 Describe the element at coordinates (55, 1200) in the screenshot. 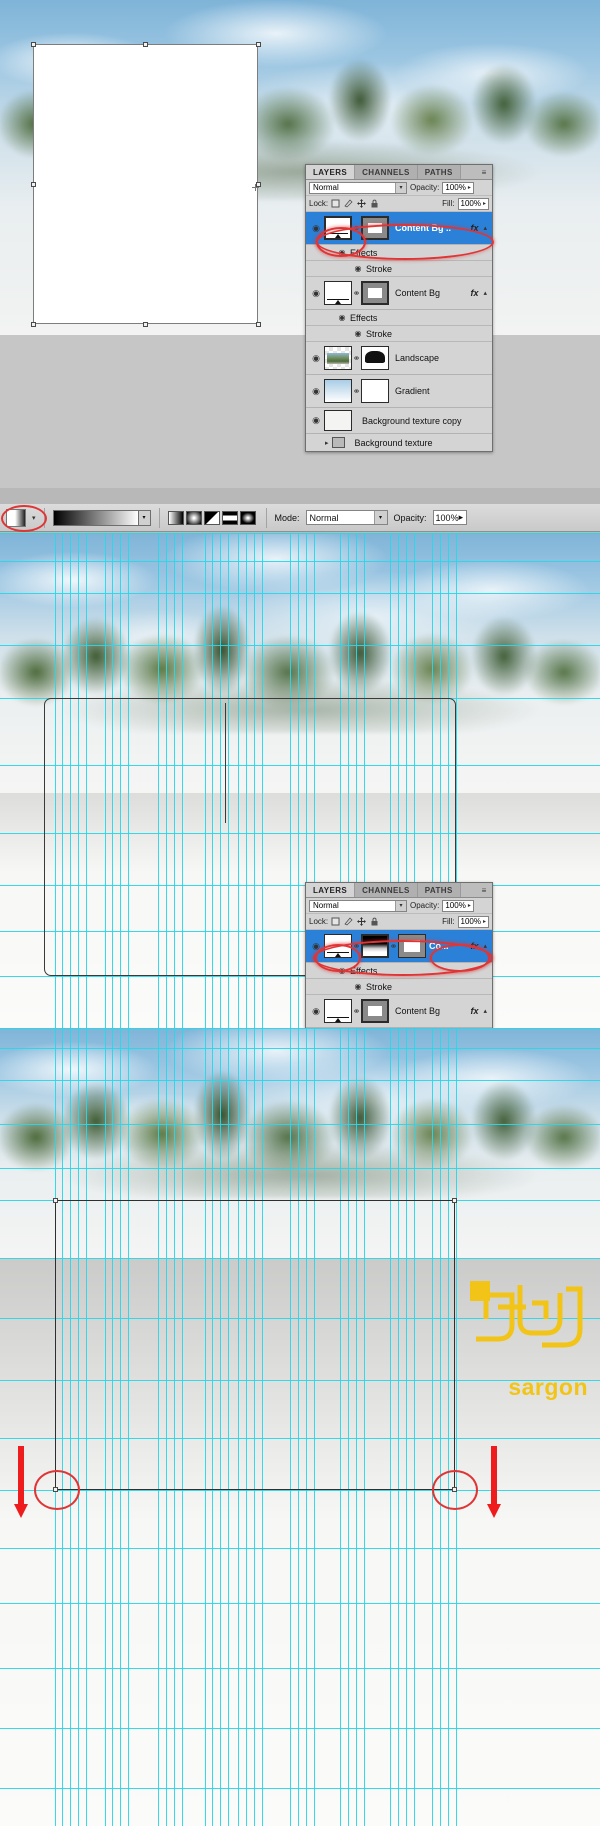

I see `selection-handle-tl` at that location.